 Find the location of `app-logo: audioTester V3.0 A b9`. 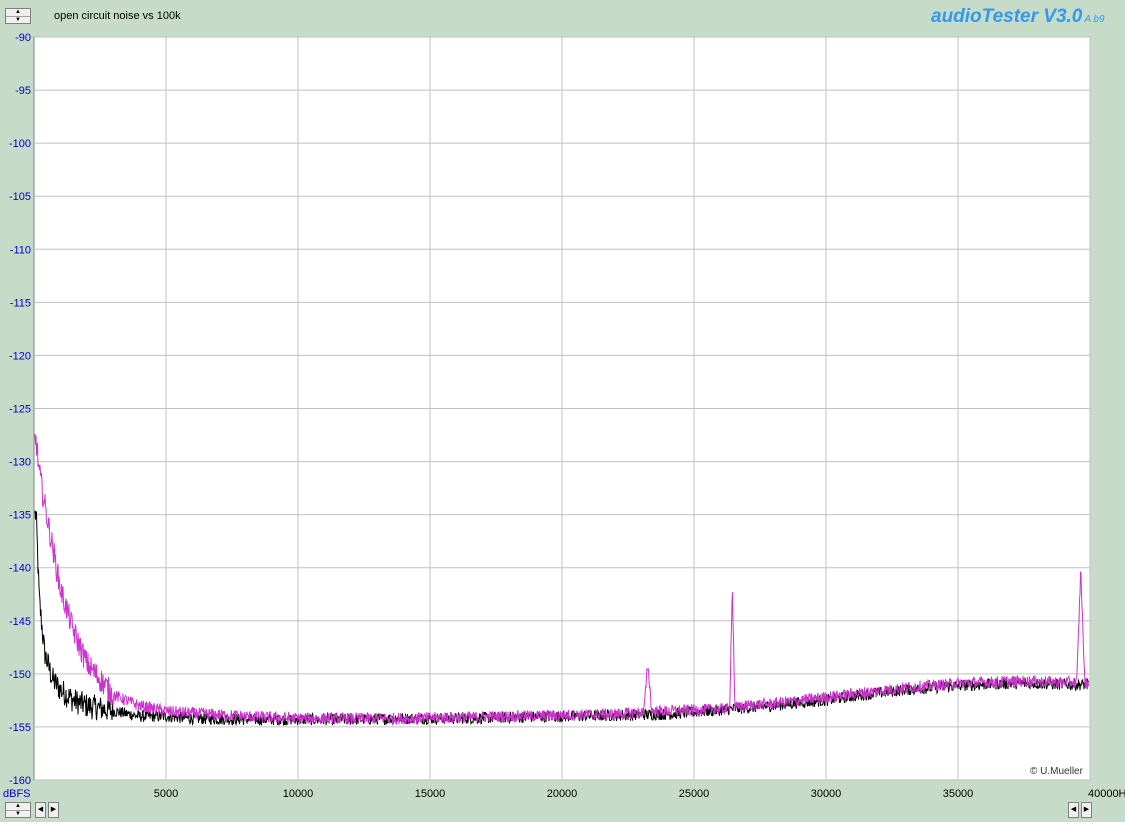

app-logo: audioTester V3.0 A b9 is located at coordinates (1018, 17).